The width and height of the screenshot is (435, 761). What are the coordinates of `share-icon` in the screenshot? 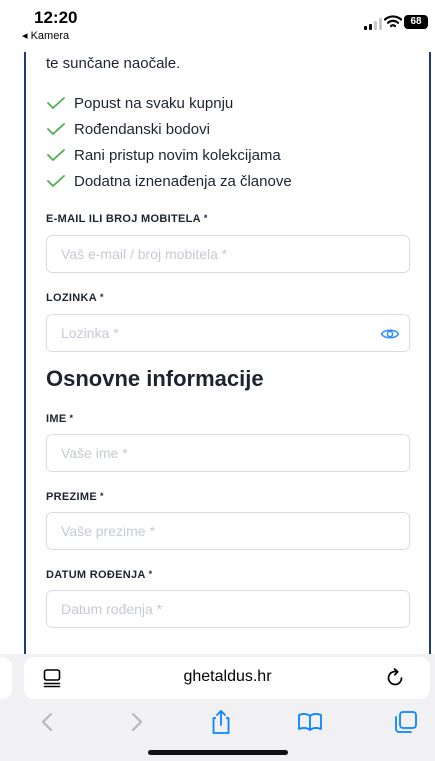 It's located at (221, 722).